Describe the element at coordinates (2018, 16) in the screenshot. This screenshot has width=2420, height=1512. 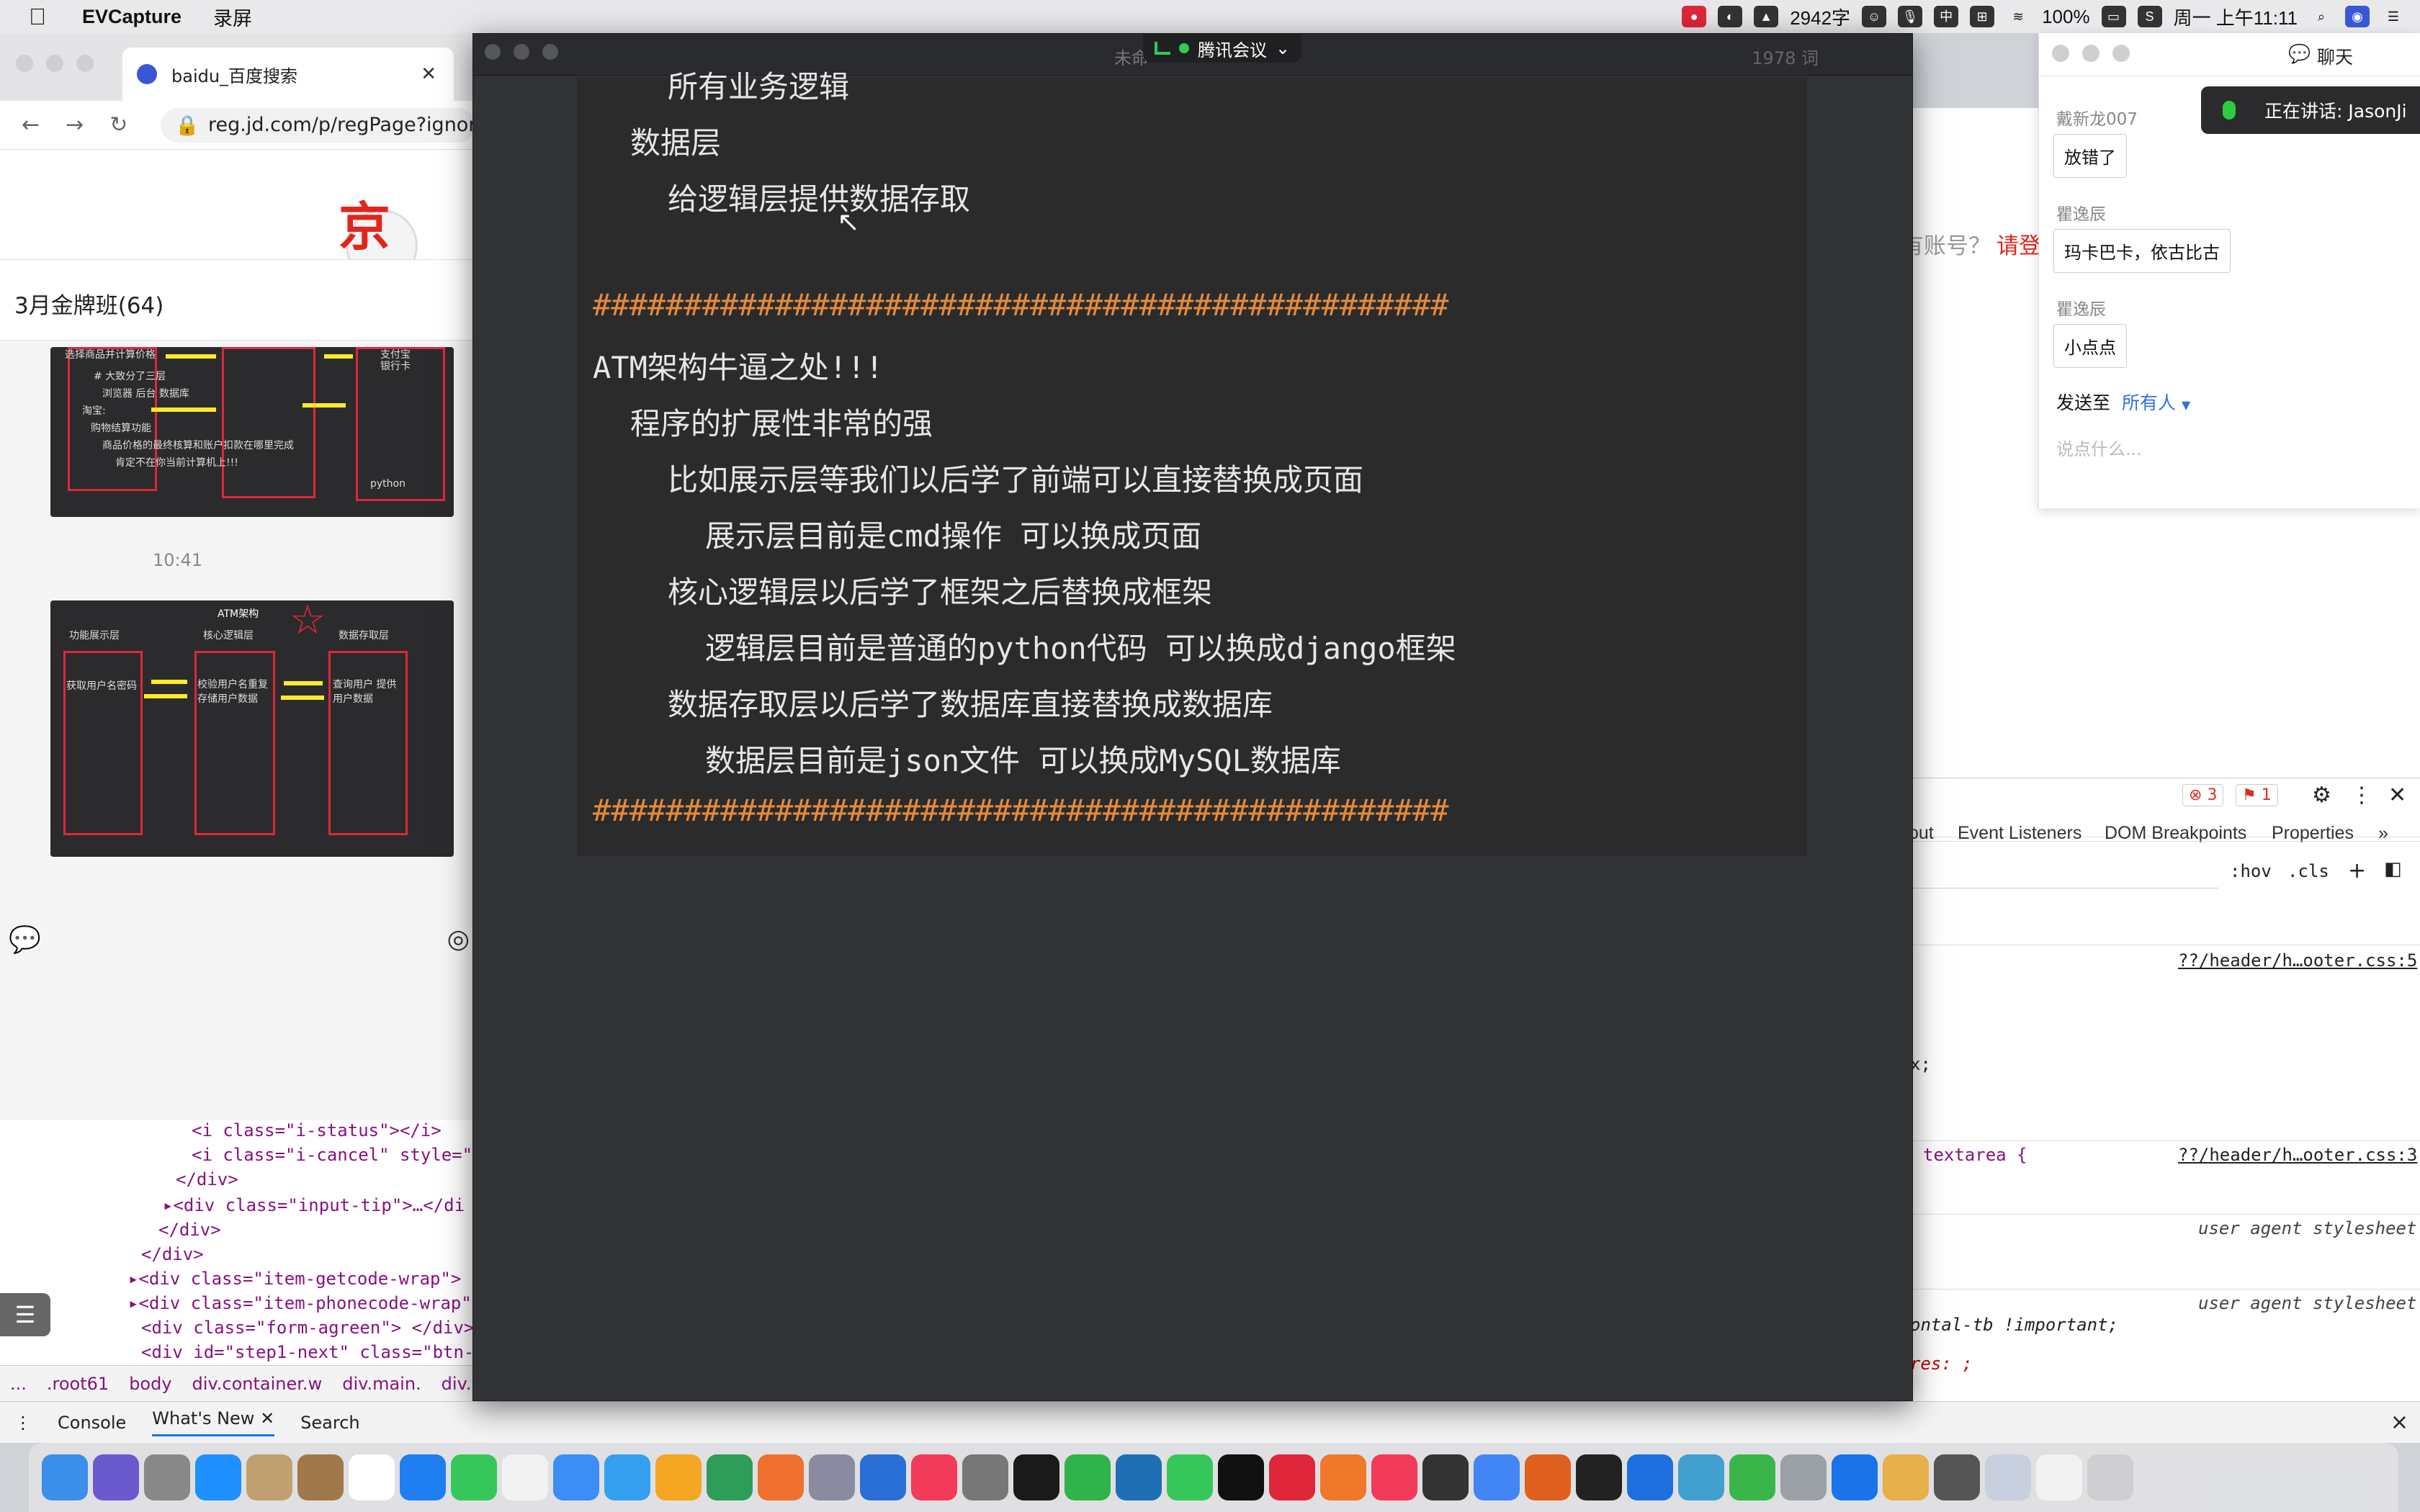
I see `wifi-icon: ≋` at that location.